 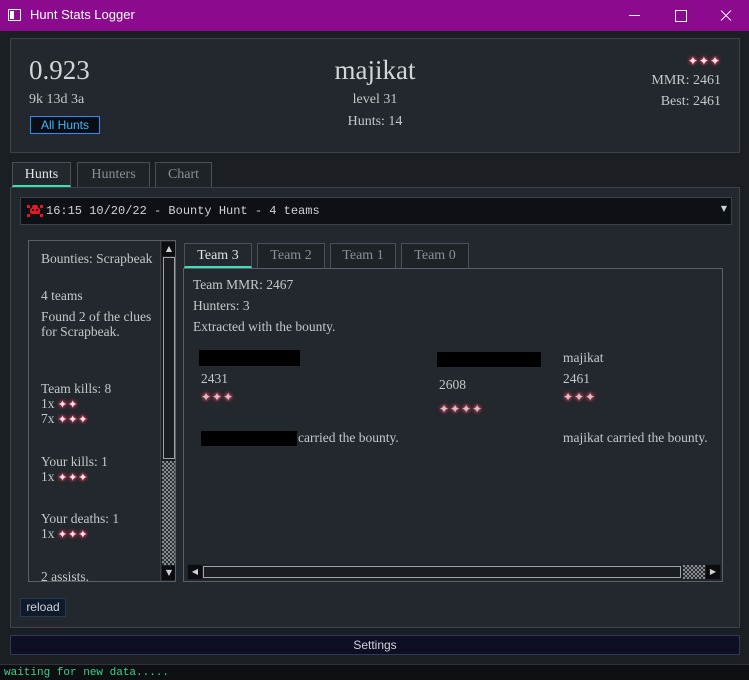 I want to click on skull-icon, so click(x=35, y=211).